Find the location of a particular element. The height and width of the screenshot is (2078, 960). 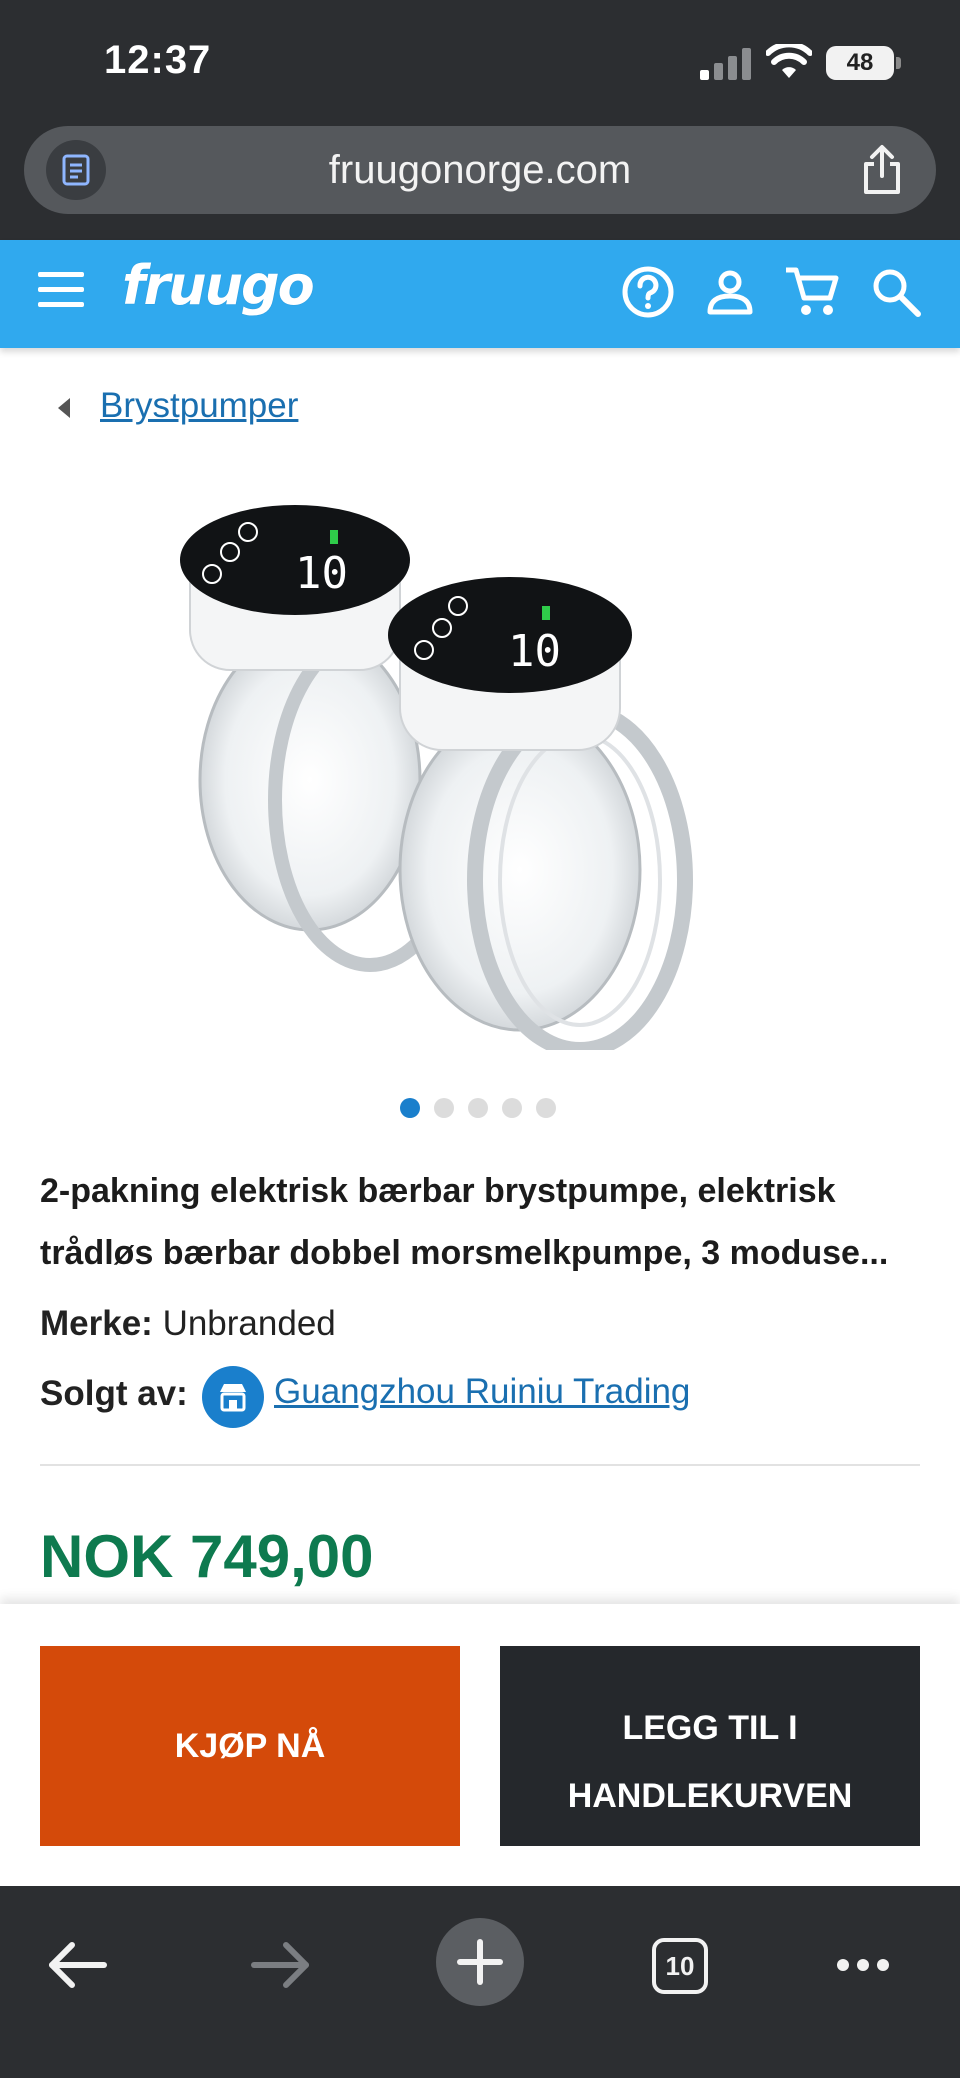

seller-link: Guangzhou Ruiniu Trading is located at coordinates (482, 1392).